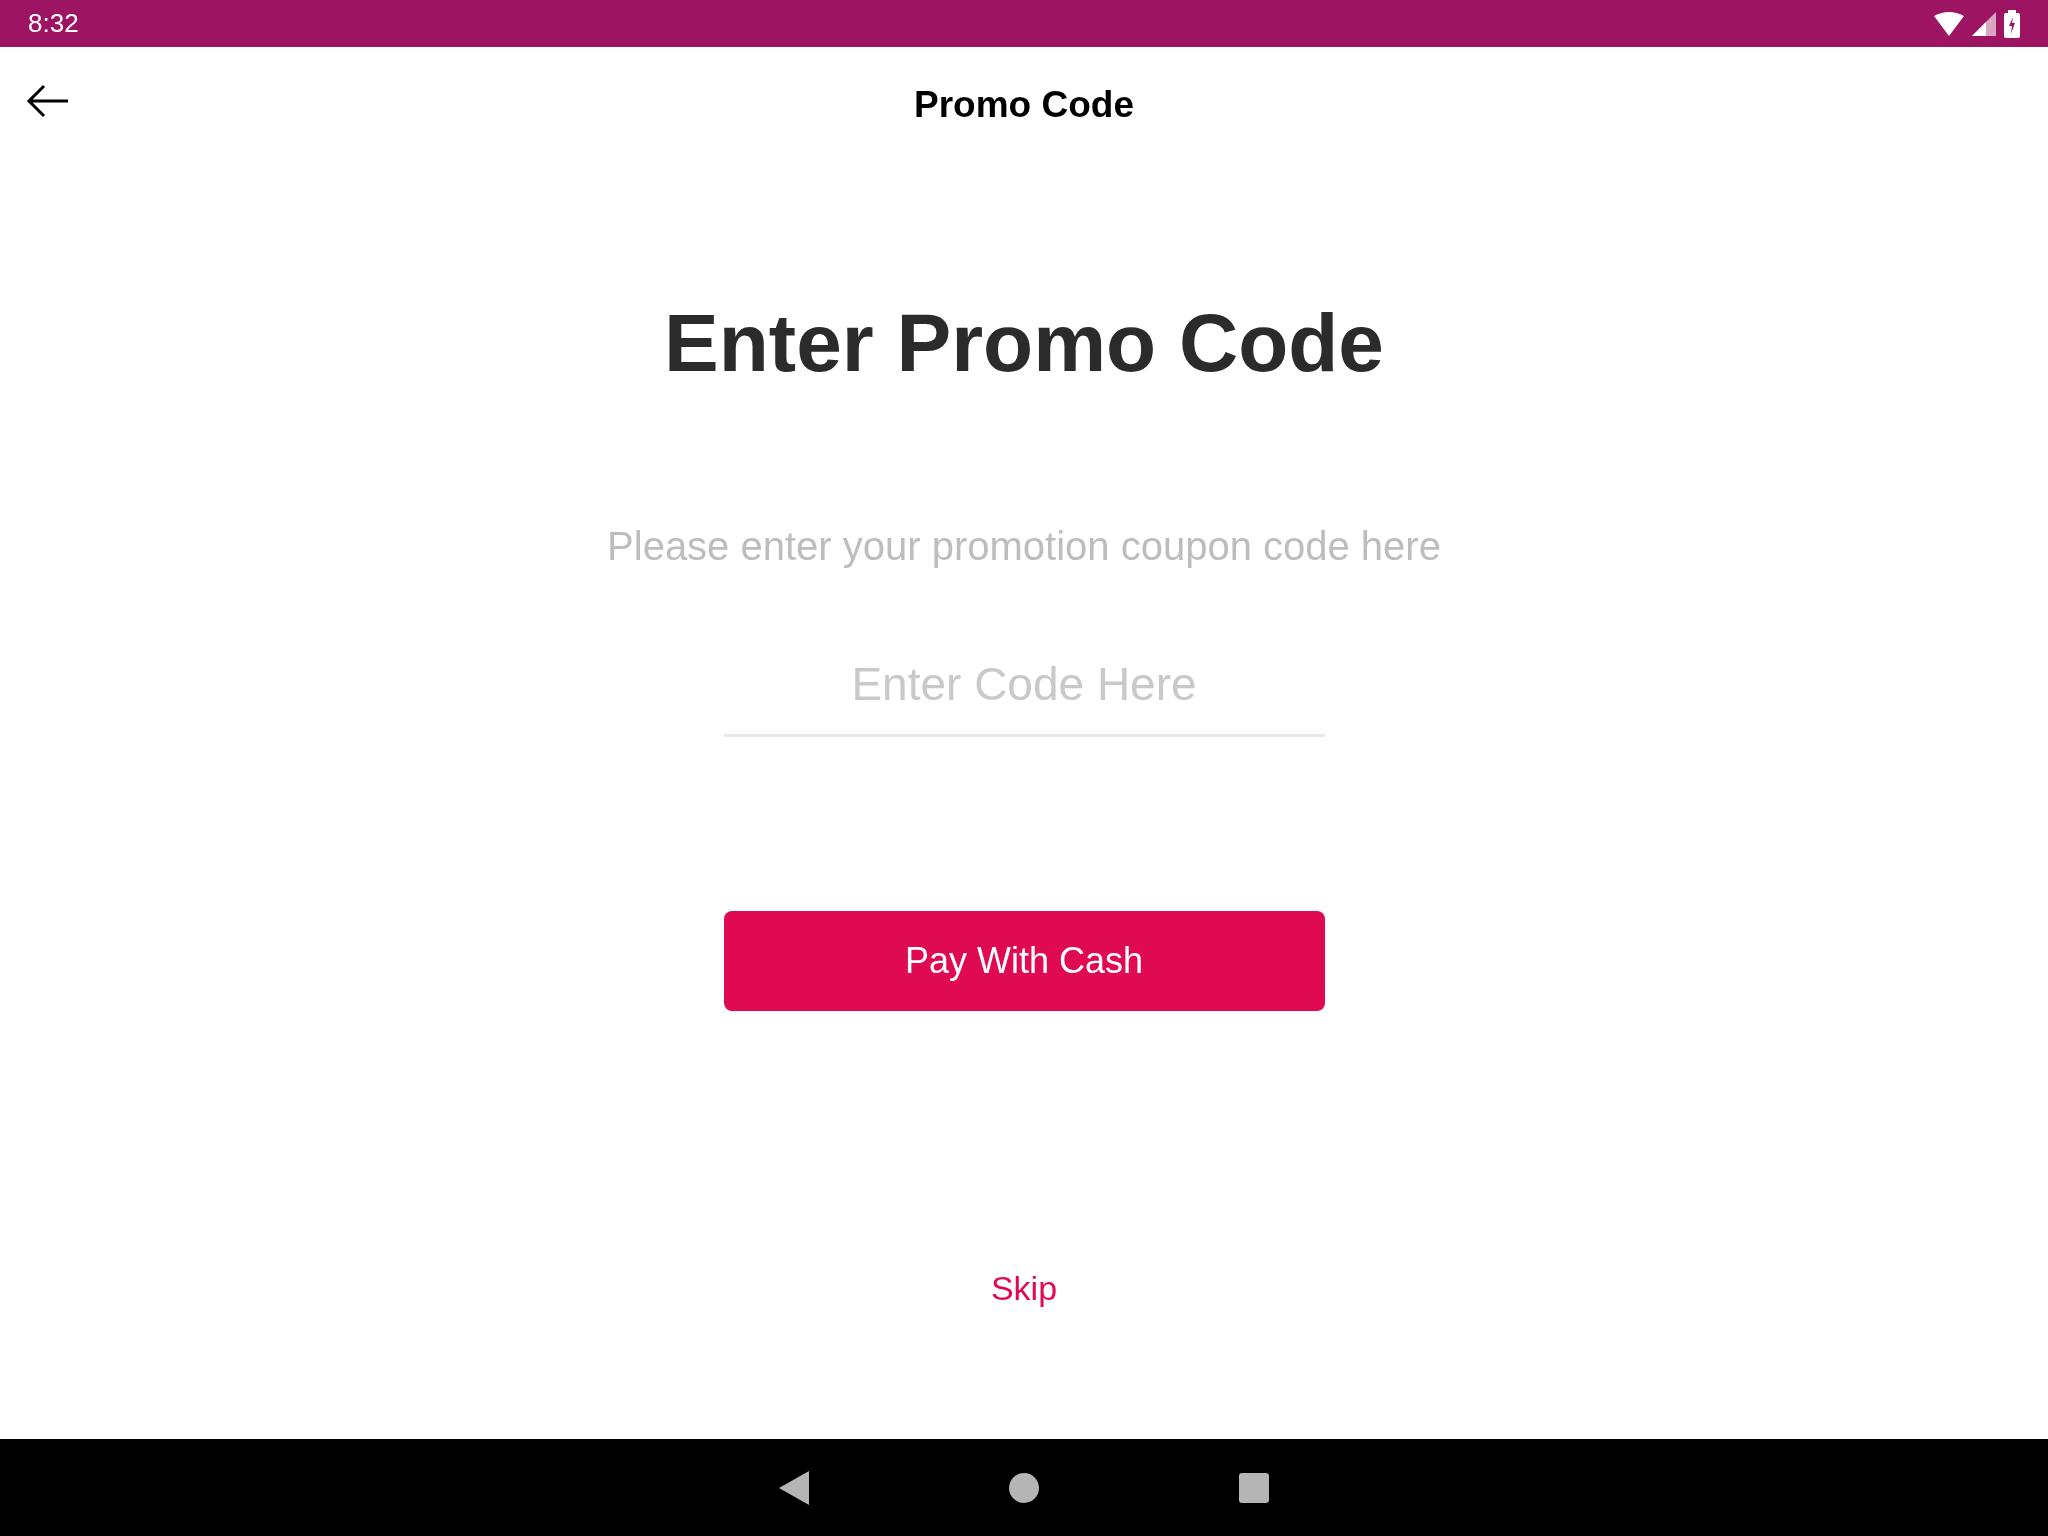 This screenshot has width=2048, height=1536. Describe the element at coordinates (1024, 961) in the screenshot. I see `pay-with-cash-button: Pay With Cash` at that location.